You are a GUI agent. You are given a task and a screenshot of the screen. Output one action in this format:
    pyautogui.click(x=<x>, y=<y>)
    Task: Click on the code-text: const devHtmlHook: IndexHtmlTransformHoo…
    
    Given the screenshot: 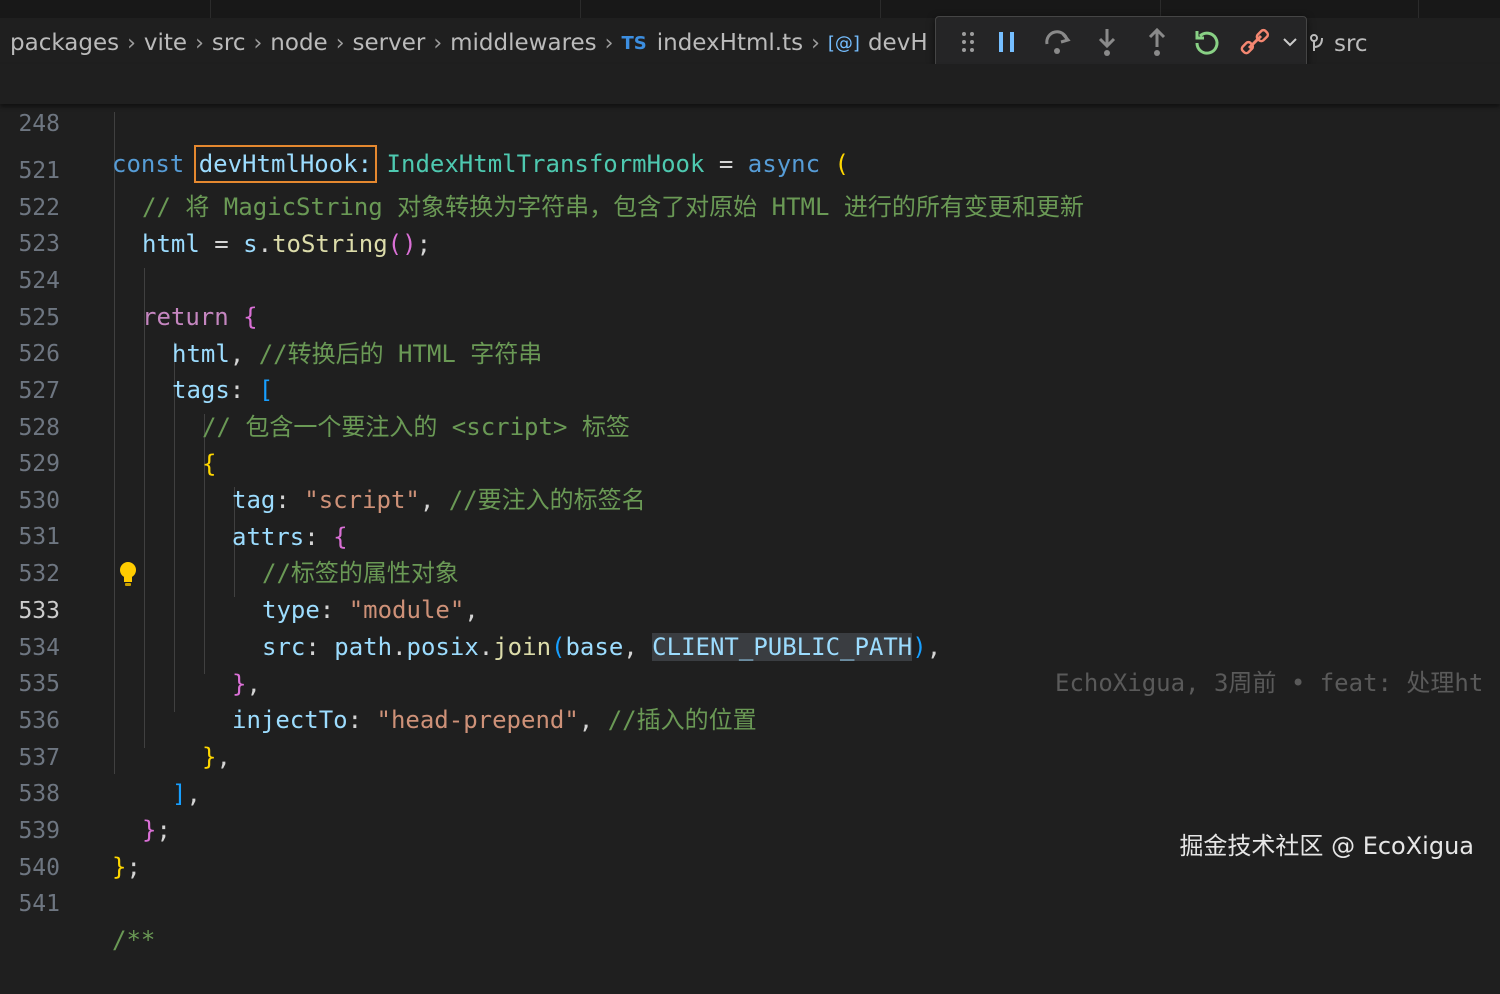 What is the action you would take?
    pyautogui.click(x=480, y=164)
    